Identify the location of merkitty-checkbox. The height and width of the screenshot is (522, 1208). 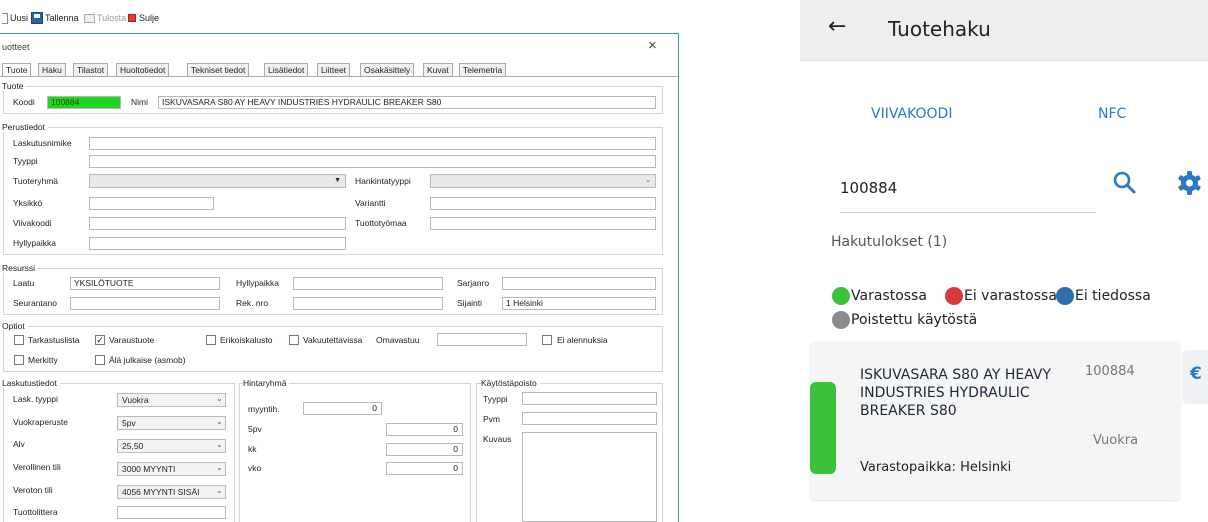
(19, 360).